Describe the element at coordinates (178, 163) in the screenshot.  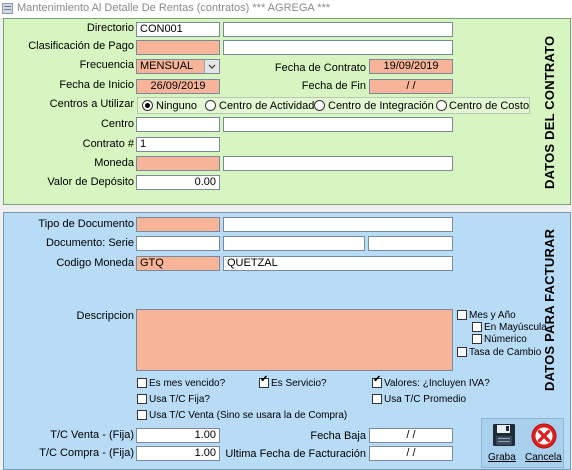
I see `moneda-code-input` at that location.